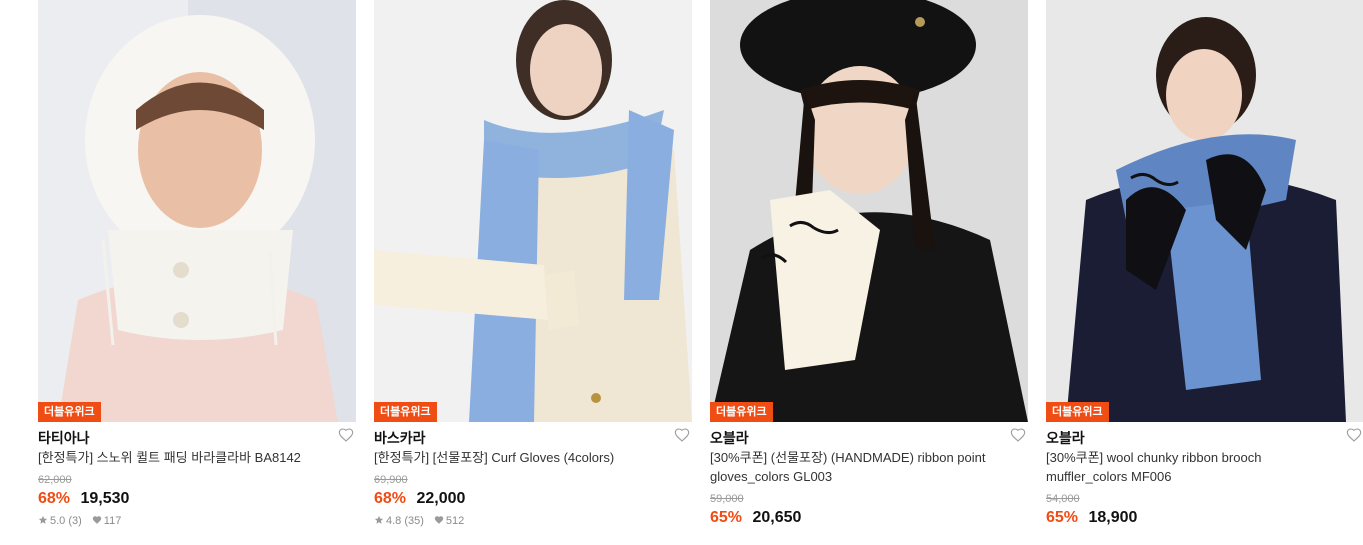  What do you see at coordinates (197, 457) in the screenshot?
I see `product-title: [한정특가] 스노위 퀼트 패딩 바라클라바 BA8142` at bounding box center [197, 457].